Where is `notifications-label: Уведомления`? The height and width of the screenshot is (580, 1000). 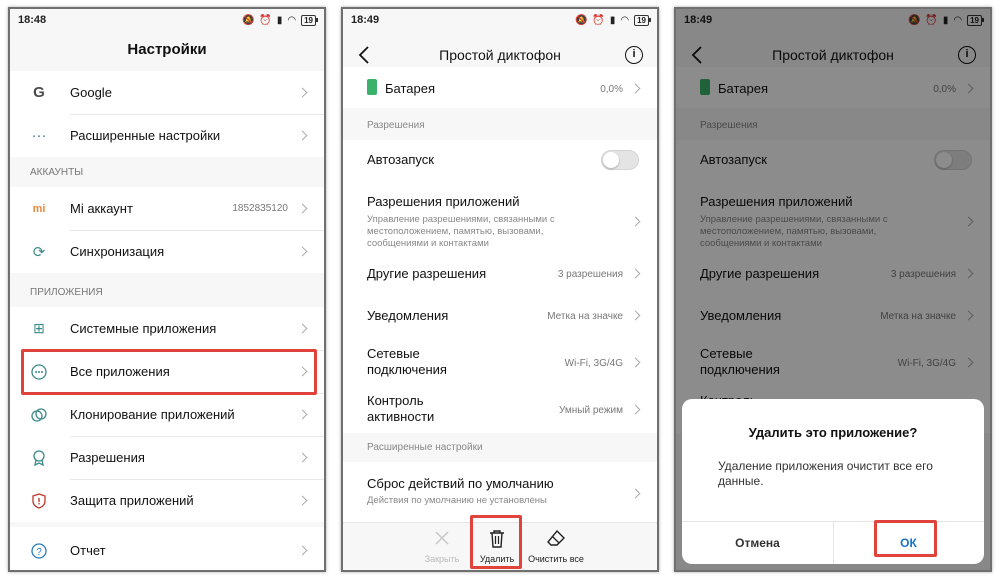 notifications-label: Уведомления is located at coordinates (408, 315).